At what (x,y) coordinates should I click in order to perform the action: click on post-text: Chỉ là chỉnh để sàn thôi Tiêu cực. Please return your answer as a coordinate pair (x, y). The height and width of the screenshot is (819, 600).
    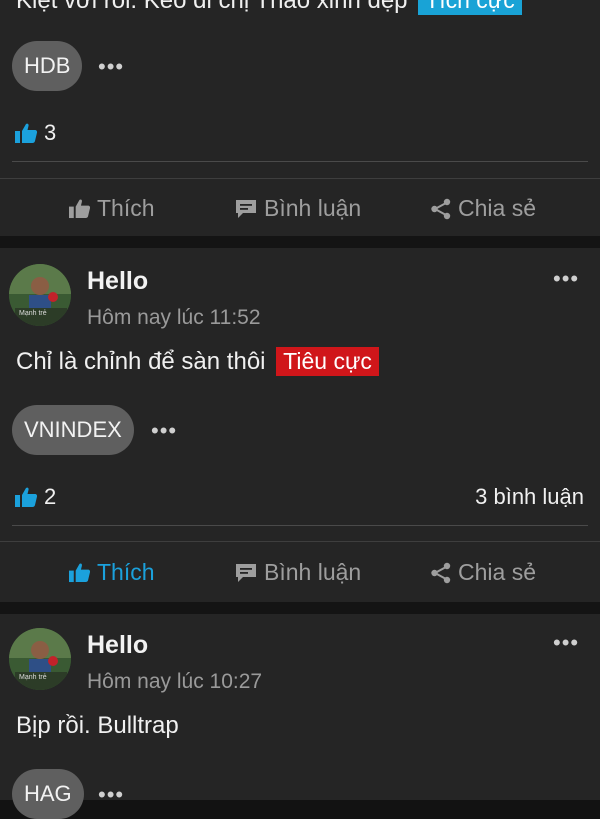
    Looking at the image, I should click on (197, 361).